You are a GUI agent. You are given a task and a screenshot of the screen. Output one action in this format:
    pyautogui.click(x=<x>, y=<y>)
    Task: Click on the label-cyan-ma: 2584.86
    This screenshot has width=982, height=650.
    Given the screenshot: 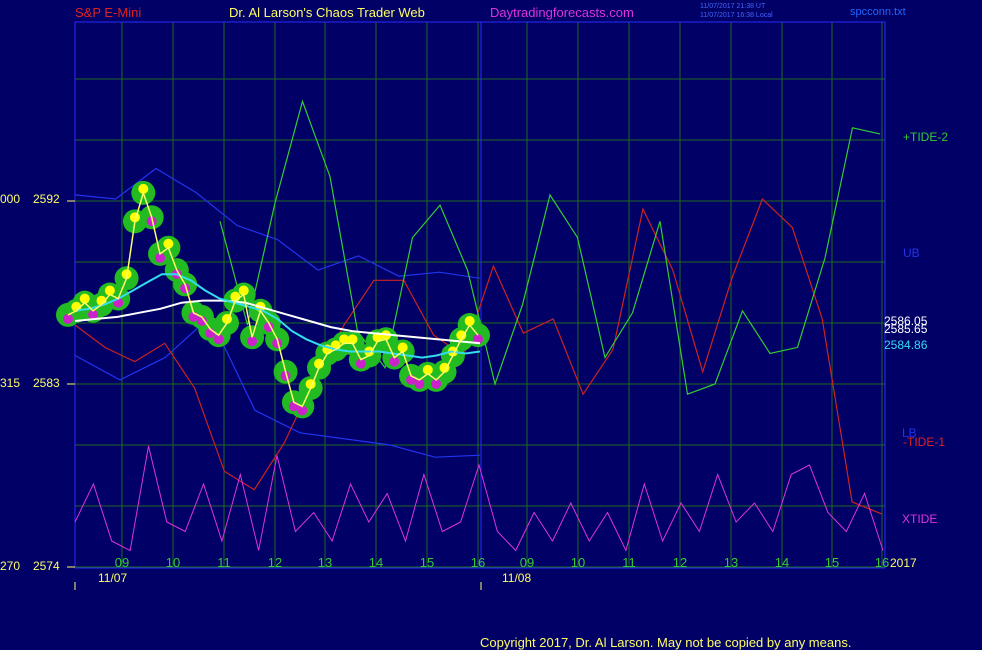 What is the action you would take?
    pyautogui.click(x=906, y=345)
    